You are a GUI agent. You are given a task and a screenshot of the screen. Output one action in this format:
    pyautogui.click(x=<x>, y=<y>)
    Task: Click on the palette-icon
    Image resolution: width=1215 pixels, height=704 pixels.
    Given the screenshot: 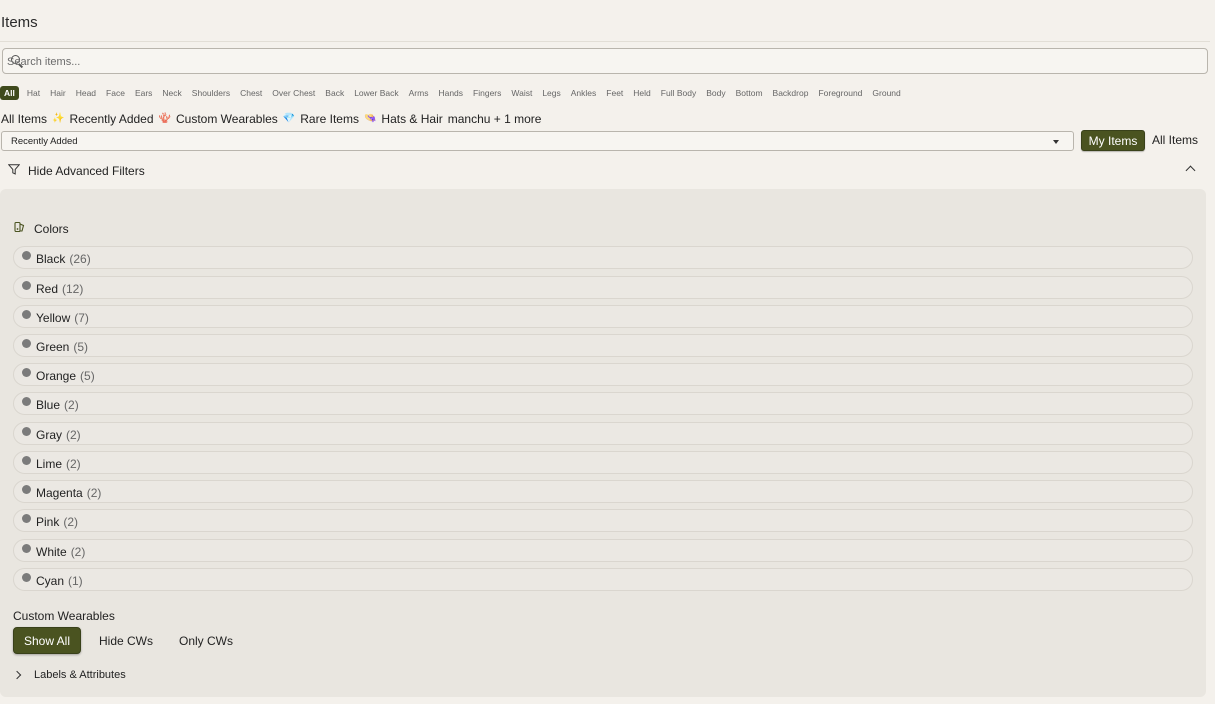 What is the action you would take?
    pyautogui.click(x=19, y=227)
    